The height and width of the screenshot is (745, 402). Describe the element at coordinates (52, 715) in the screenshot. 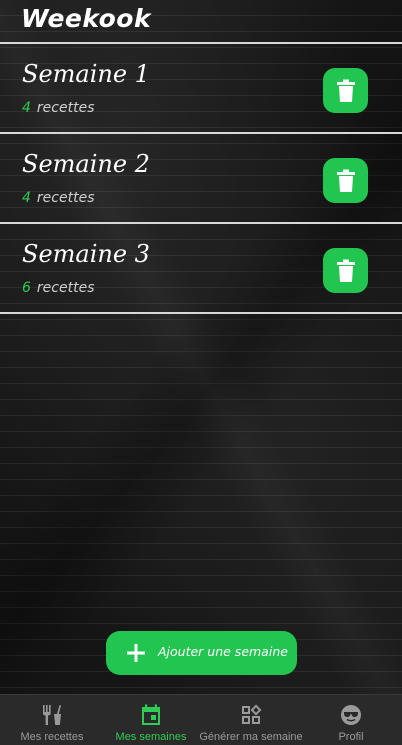

I see `utensils-icon` at that location.